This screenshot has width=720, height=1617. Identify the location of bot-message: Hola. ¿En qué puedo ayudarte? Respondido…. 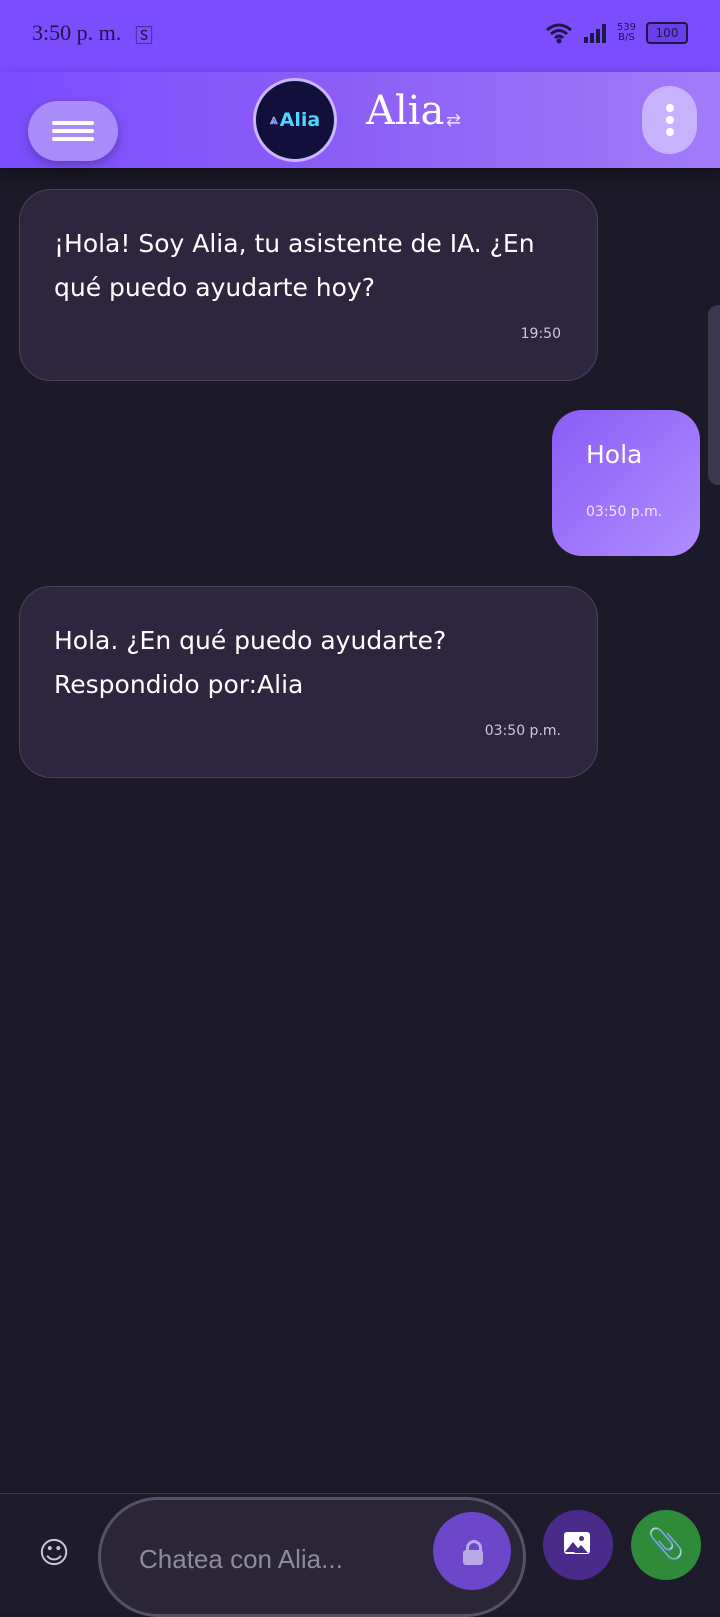
(308, 682).